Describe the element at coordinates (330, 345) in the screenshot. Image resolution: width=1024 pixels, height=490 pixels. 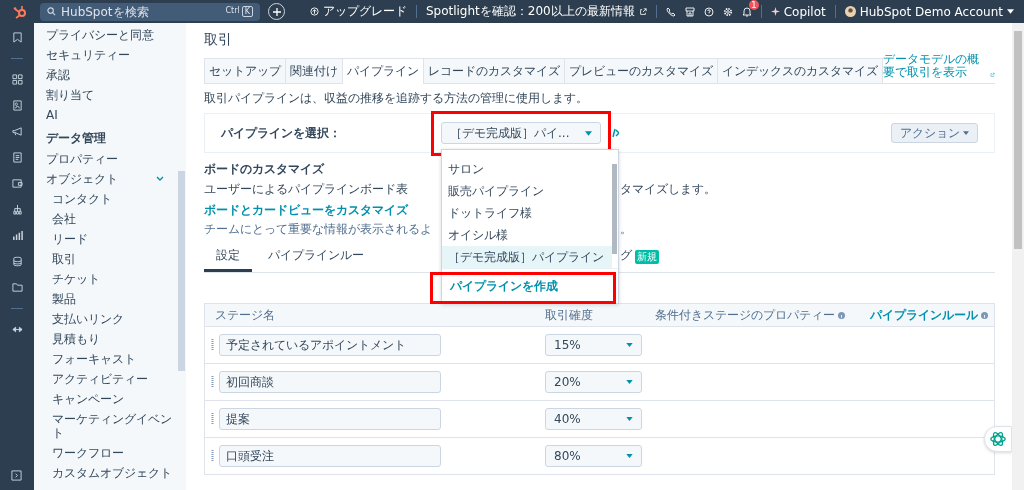
I see `stage-name-field: 予定されているアポイントメント` at that location.